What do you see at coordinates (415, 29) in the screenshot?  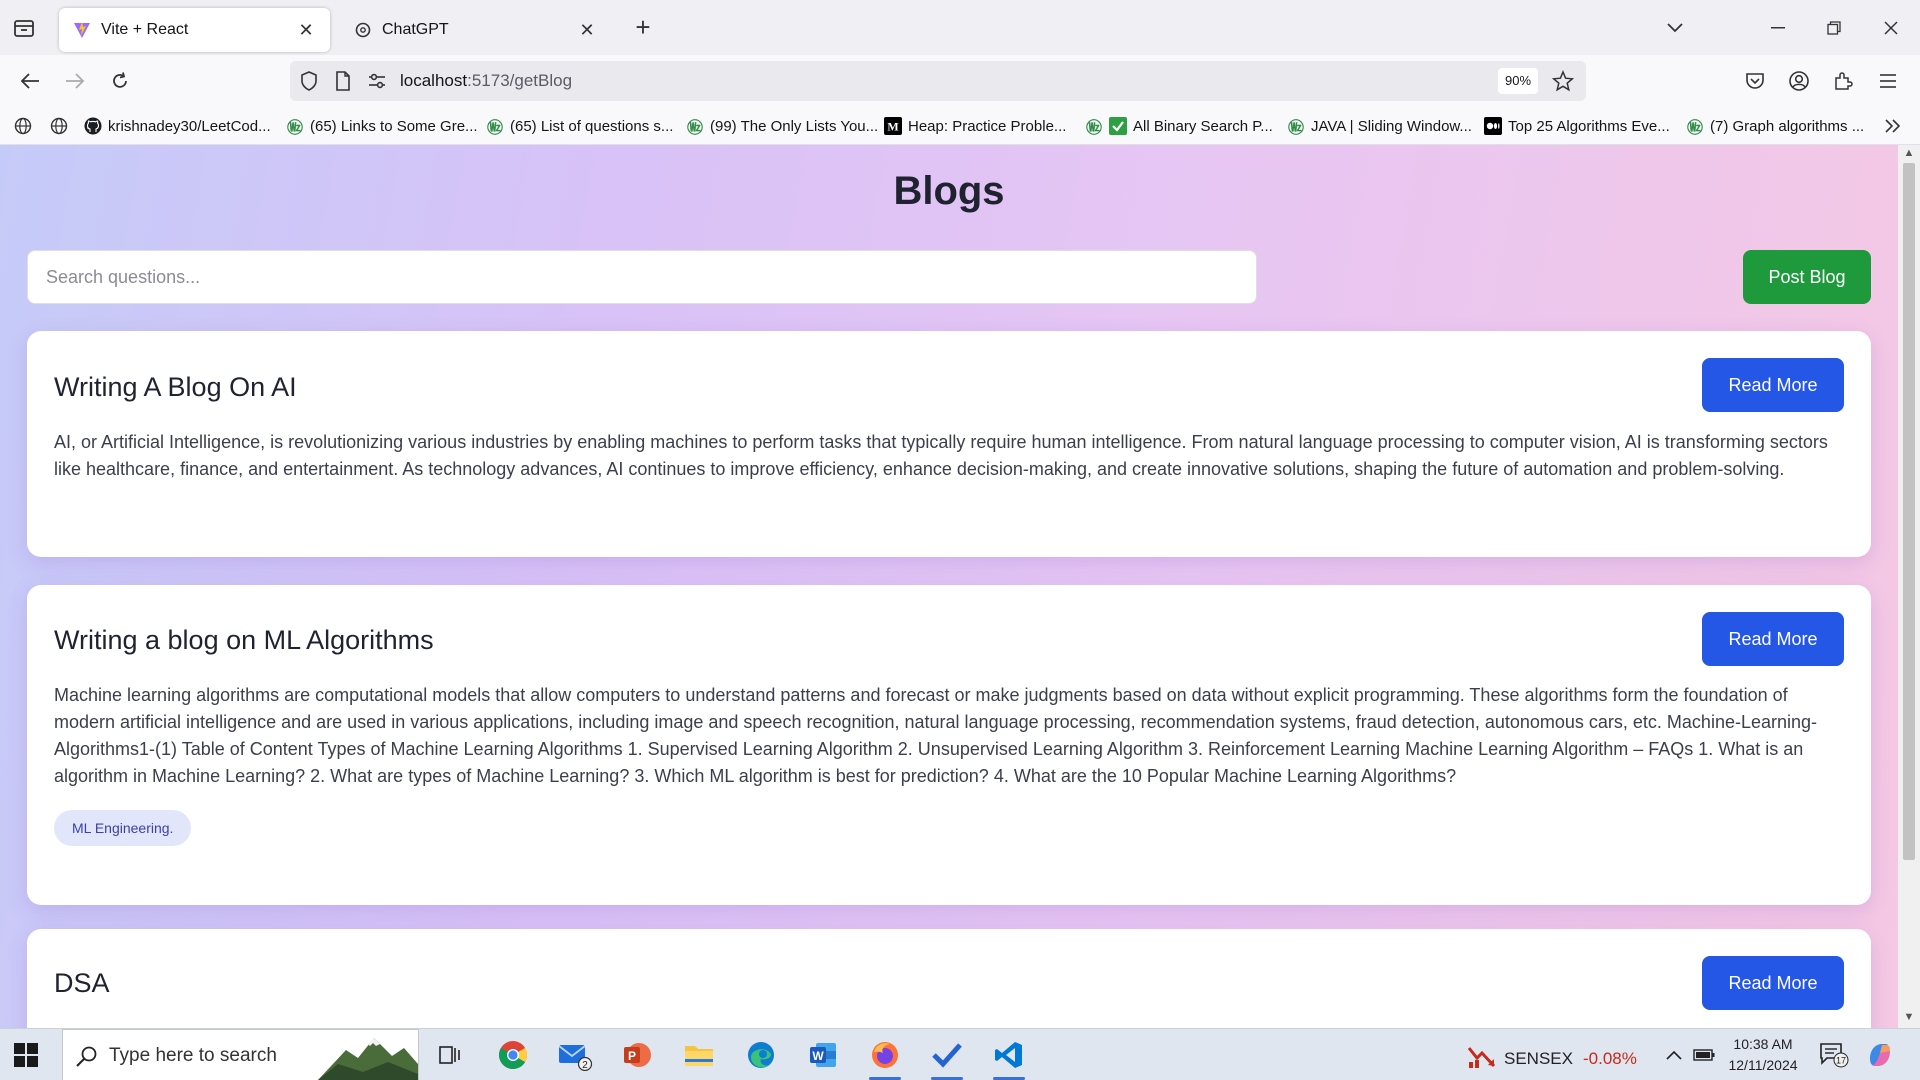 I see `tab-title: ChatGPT` at bounding box center [415, 29].